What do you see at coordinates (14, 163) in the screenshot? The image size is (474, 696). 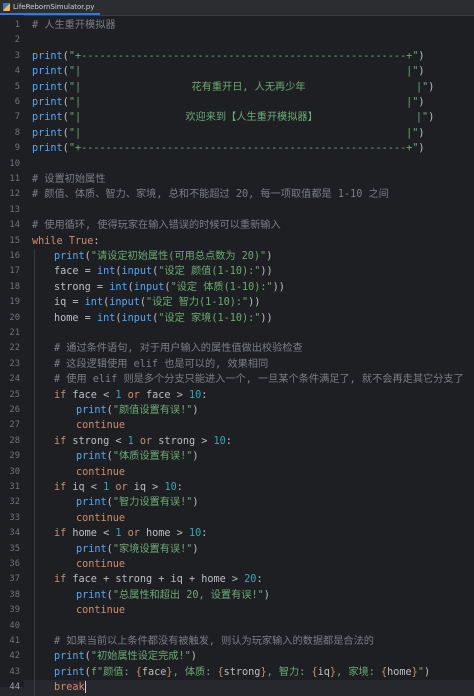 I see `line-number: 10` at bounding box center [14, 163].